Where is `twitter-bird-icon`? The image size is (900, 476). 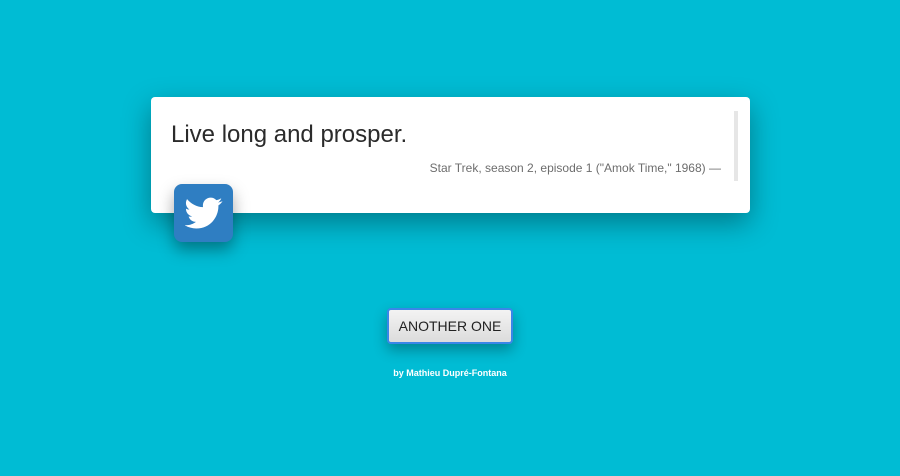
twitter-bird-icon is located at coordinates (203, 213).